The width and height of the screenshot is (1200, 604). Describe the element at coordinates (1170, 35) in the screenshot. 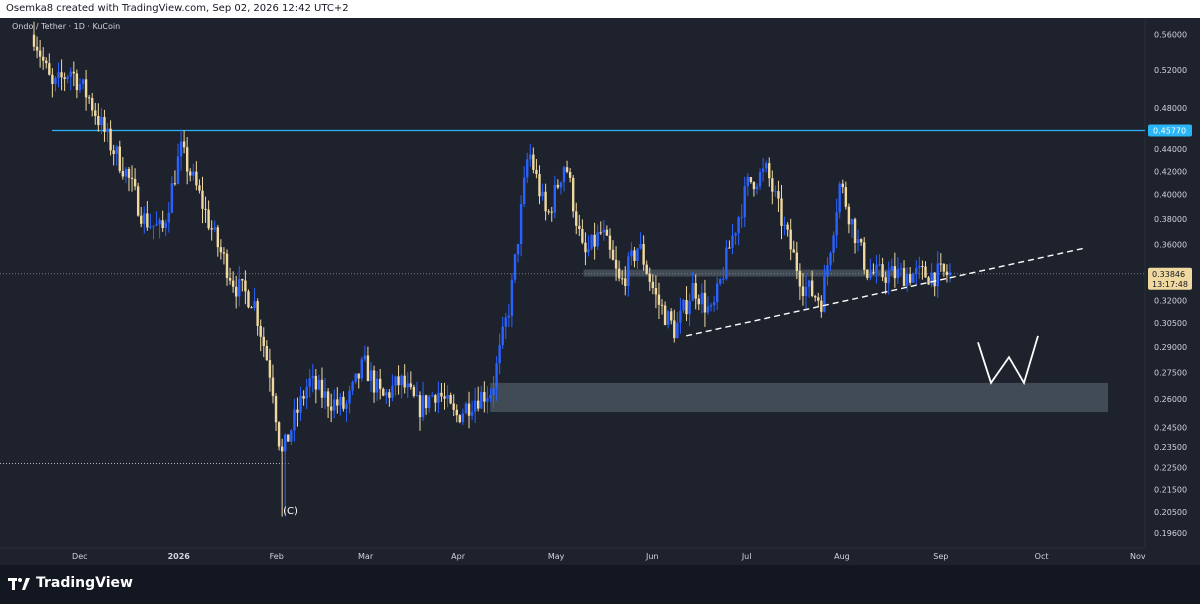

I see `y-tick-label: 0.56000` at that location.